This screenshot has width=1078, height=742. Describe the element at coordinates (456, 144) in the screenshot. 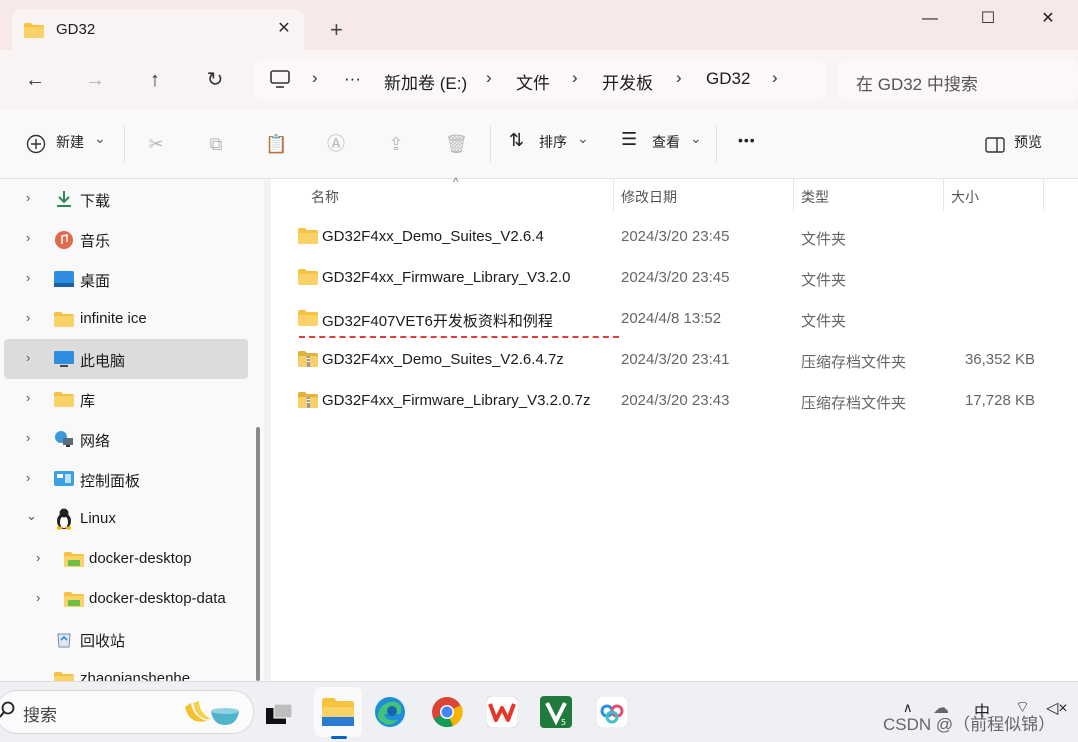

I see `delete-icon: 🗑` at that location.